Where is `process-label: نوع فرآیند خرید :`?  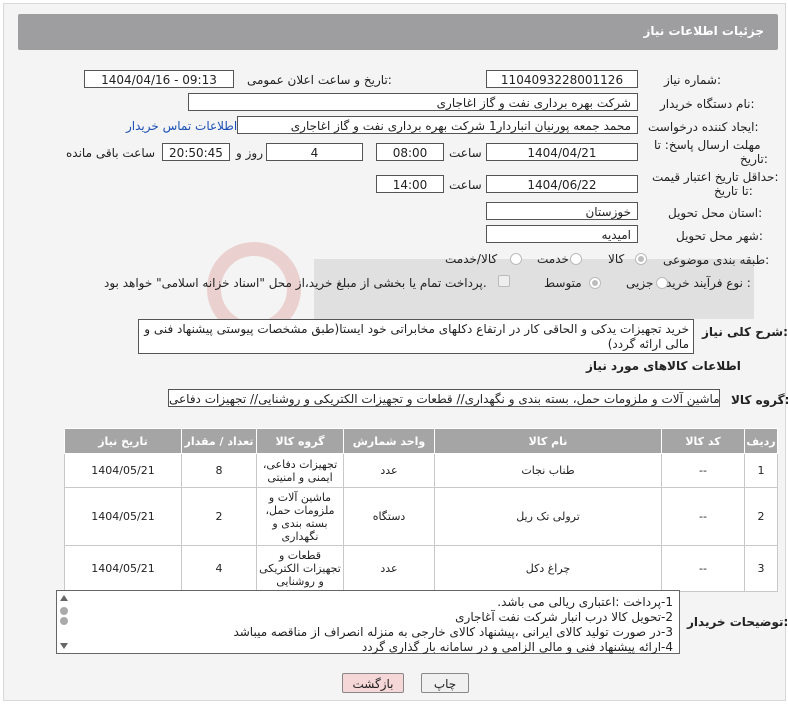
process-label: نوع فرآیند خرید : is located at coordinates (708, 283).